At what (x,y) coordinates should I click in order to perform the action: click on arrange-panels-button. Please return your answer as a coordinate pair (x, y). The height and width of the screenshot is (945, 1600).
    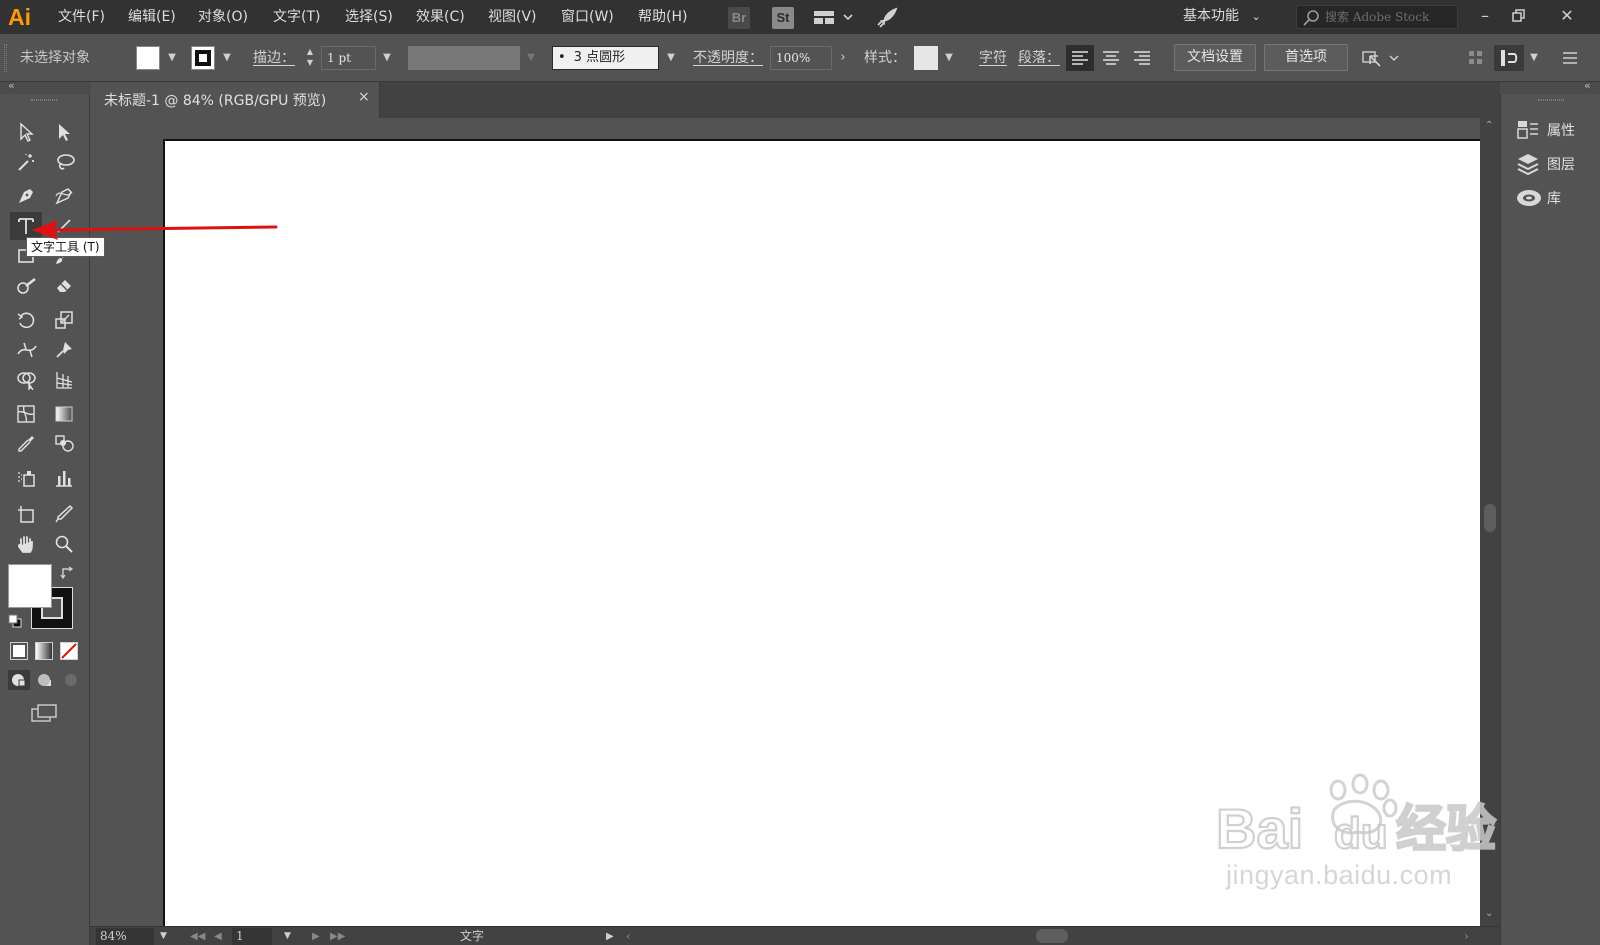
    Looking at the image, I should click on (1476, 58).